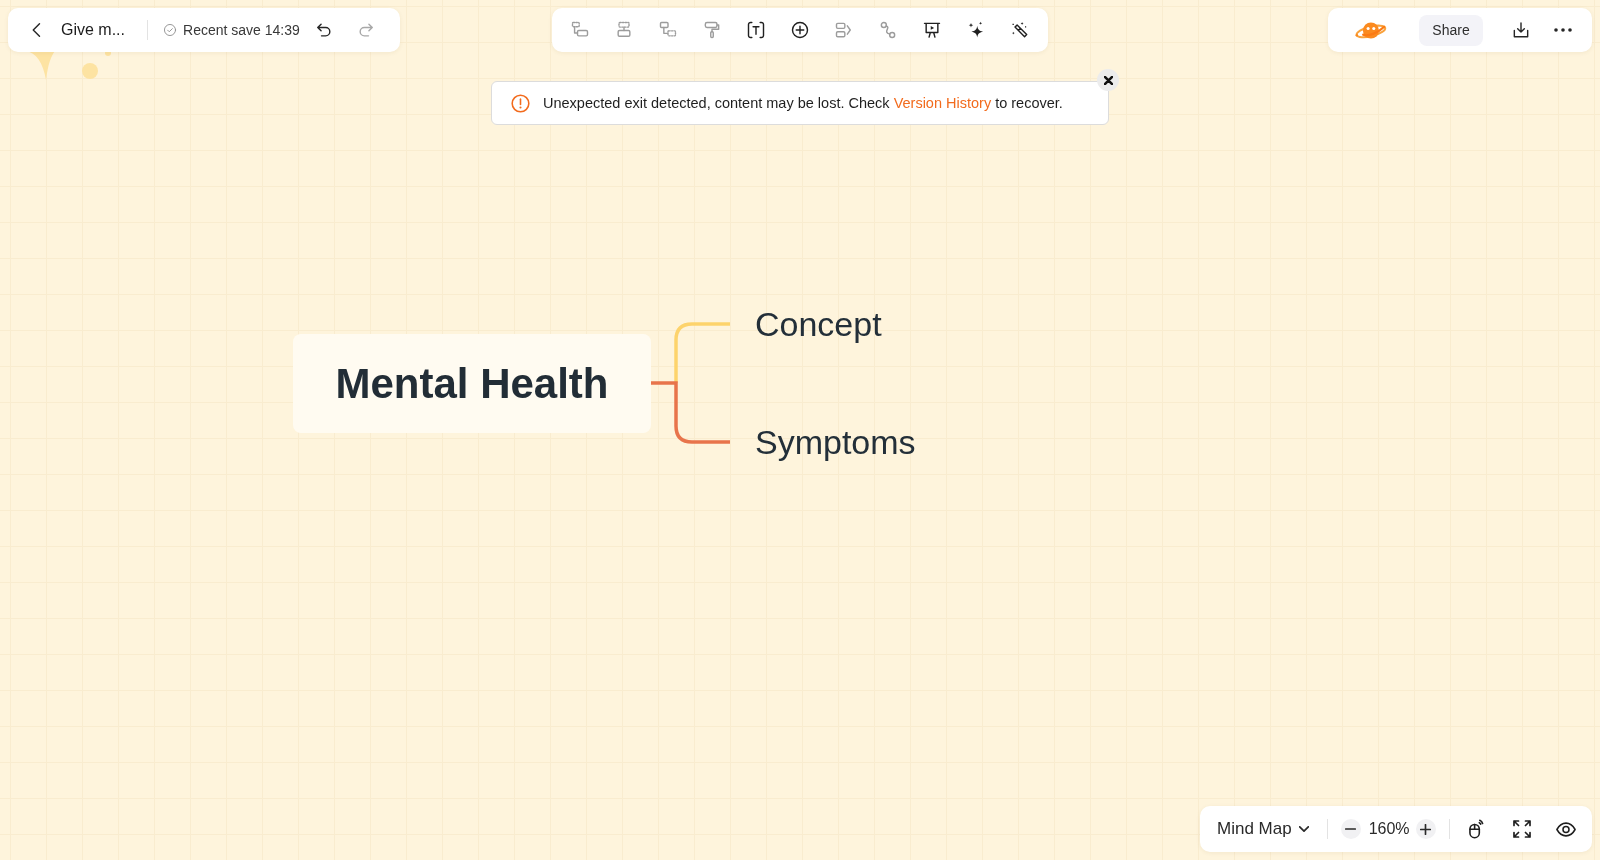  I want to click on check-circle-icon, so click(170, 30).